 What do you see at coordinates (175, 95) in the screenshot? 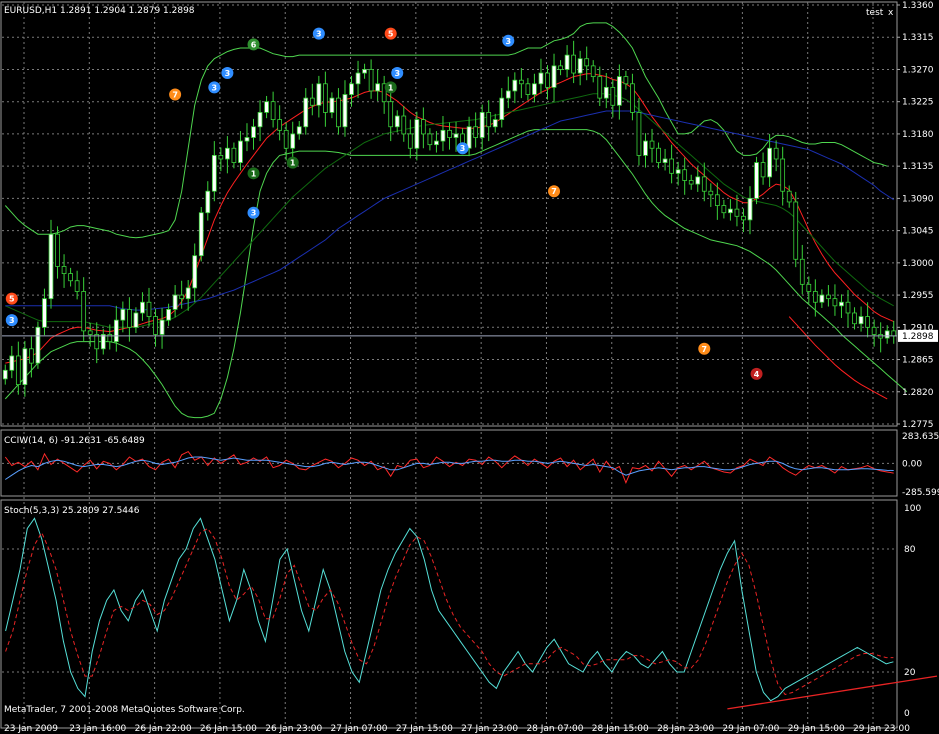
I see `signal-label: 7` at bounding box center [175, 95].